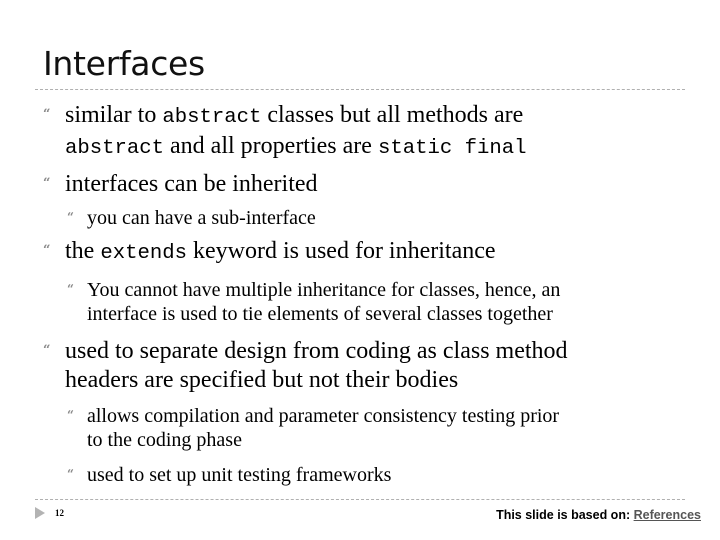 The image size is (720, 540). What do you see at coordinates (143, 253) in the screenshot?
I see `code-keyword: extends` at bounding box center [143, 253].